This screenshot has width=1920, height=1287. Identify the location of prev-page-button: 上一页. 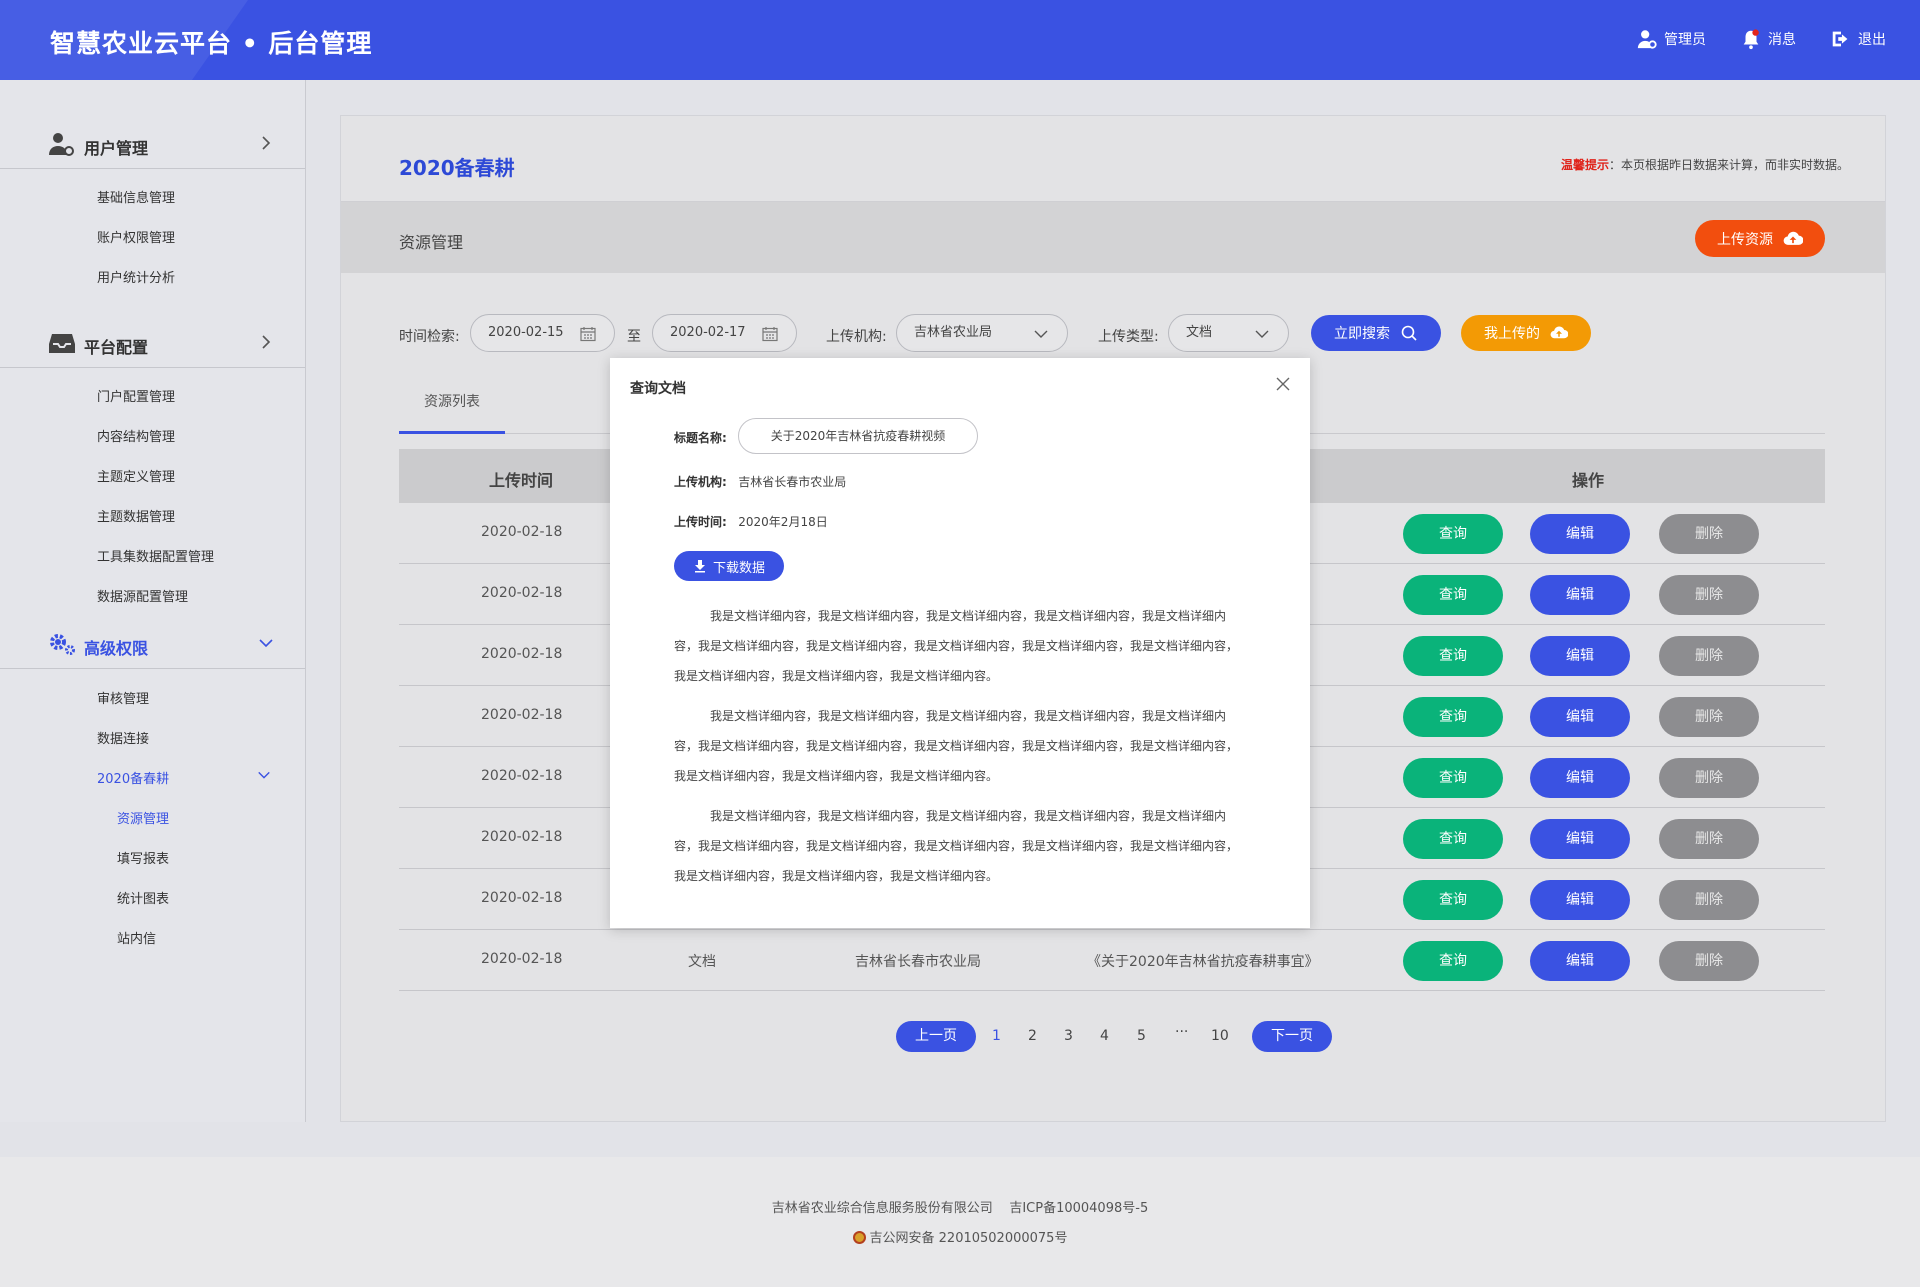
(936, 1036).